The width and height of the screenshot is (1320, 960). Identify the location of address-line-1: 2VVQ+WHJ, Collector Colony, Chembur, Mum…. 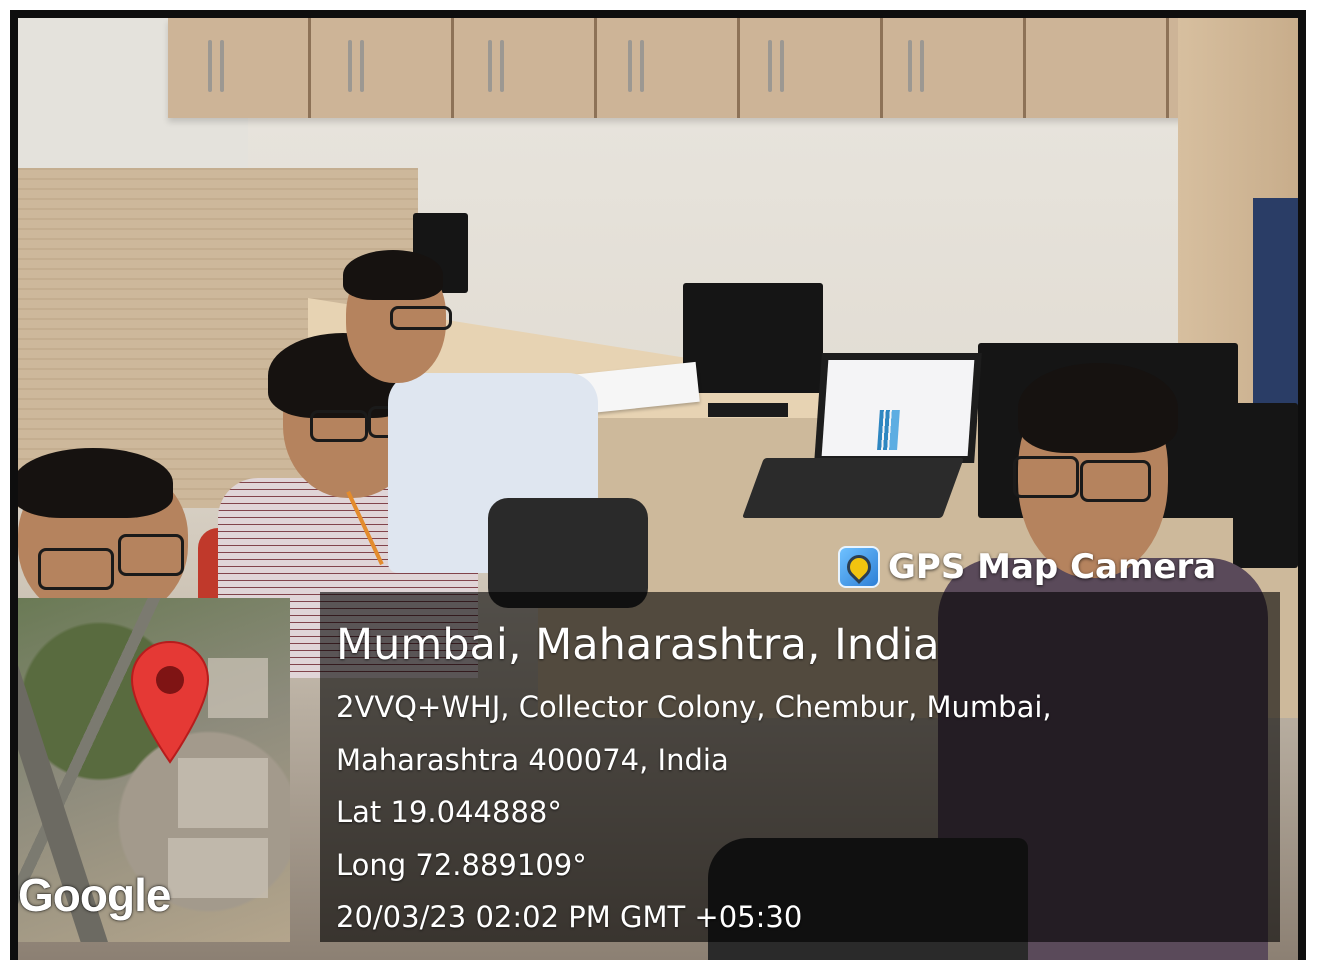
(694, 707).